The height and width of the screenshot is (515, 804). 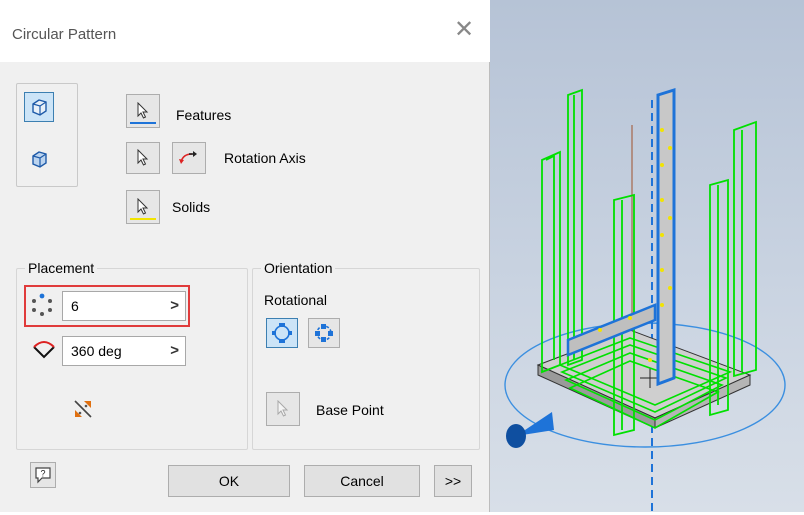 What do you see at coordinates (96, 351) in the screenshot?
I see `occurrence-angle-value: 360 deg` at bounding box center [96, 351].